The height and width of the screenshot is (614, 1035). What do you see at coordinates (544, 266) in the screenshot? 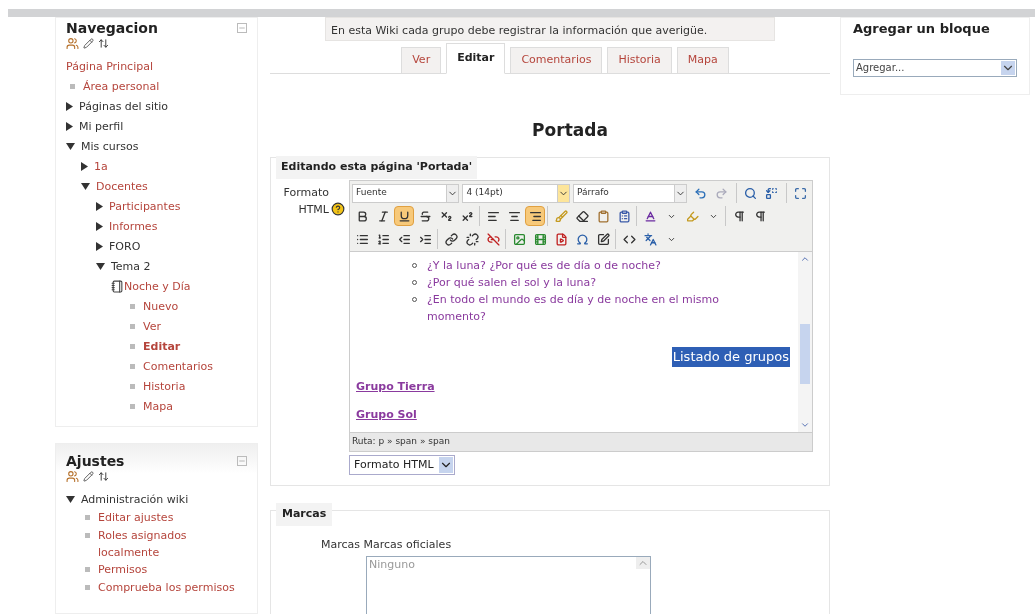
I see `bullet-text: ¿Y la luna? ¿Por qué es de día o de noche?` at bounding box center [544, 266].